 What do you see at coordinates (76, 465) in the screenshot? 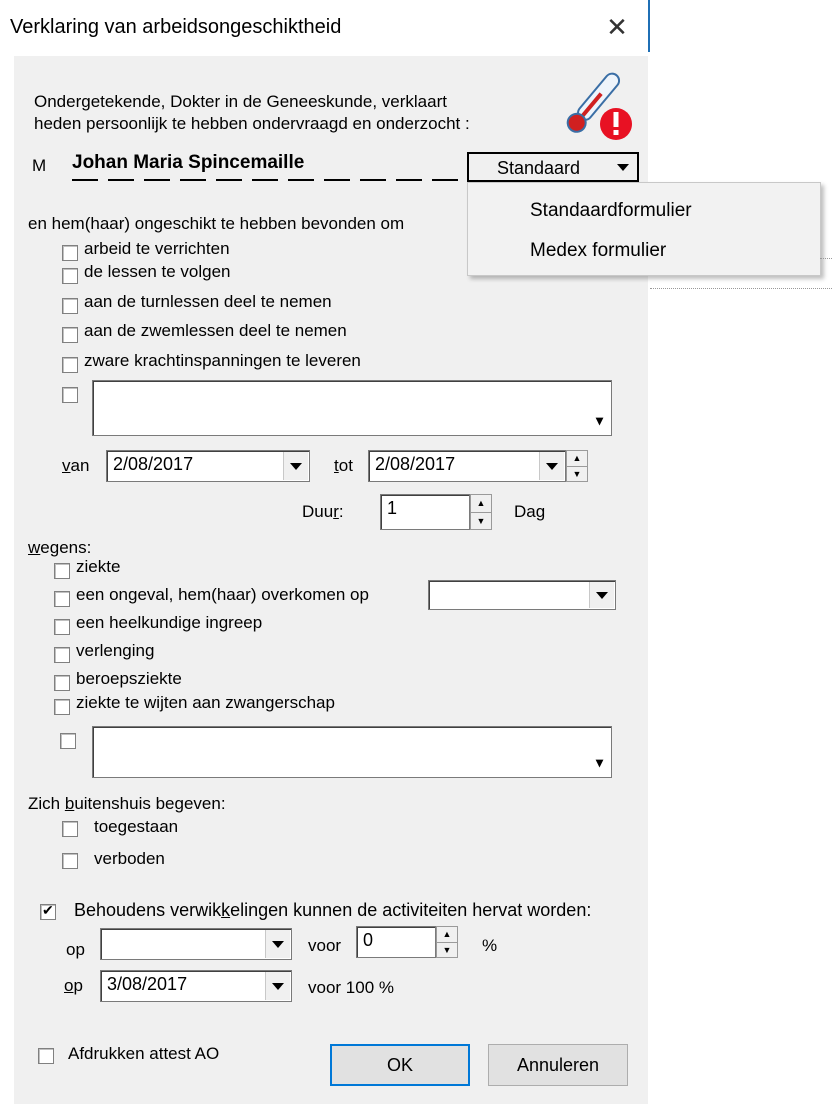
I see `from-label: van` at bounding box center [76, 465].